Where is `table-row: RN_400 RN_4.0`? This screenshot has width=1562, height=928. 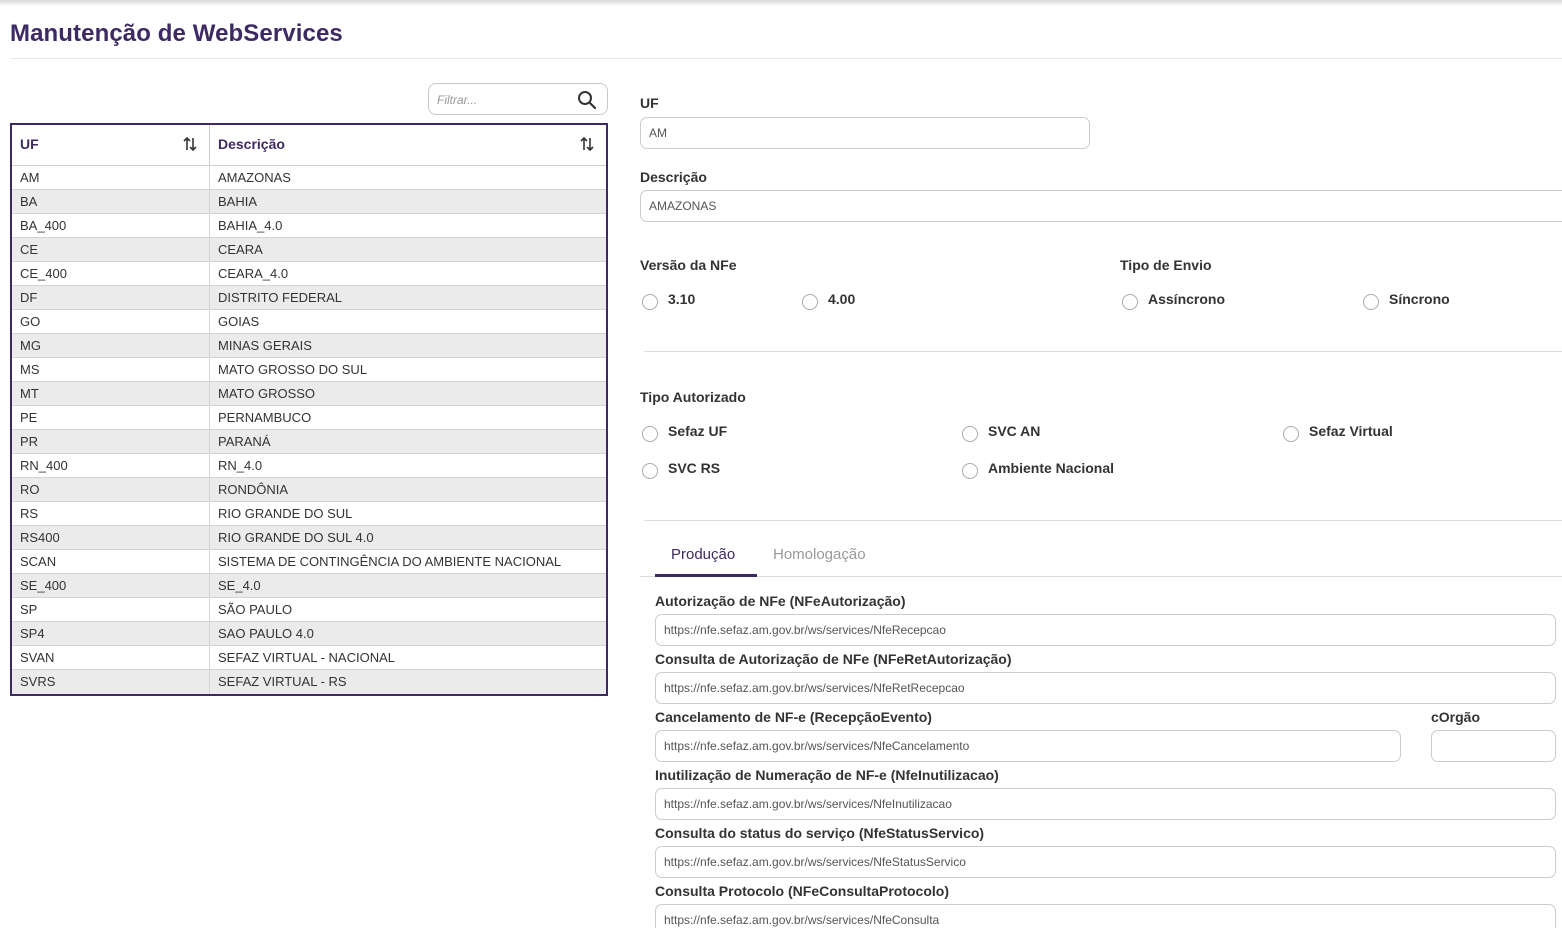 table-row: RN_400 RN_4.0 is located at coordinates (309, 466).